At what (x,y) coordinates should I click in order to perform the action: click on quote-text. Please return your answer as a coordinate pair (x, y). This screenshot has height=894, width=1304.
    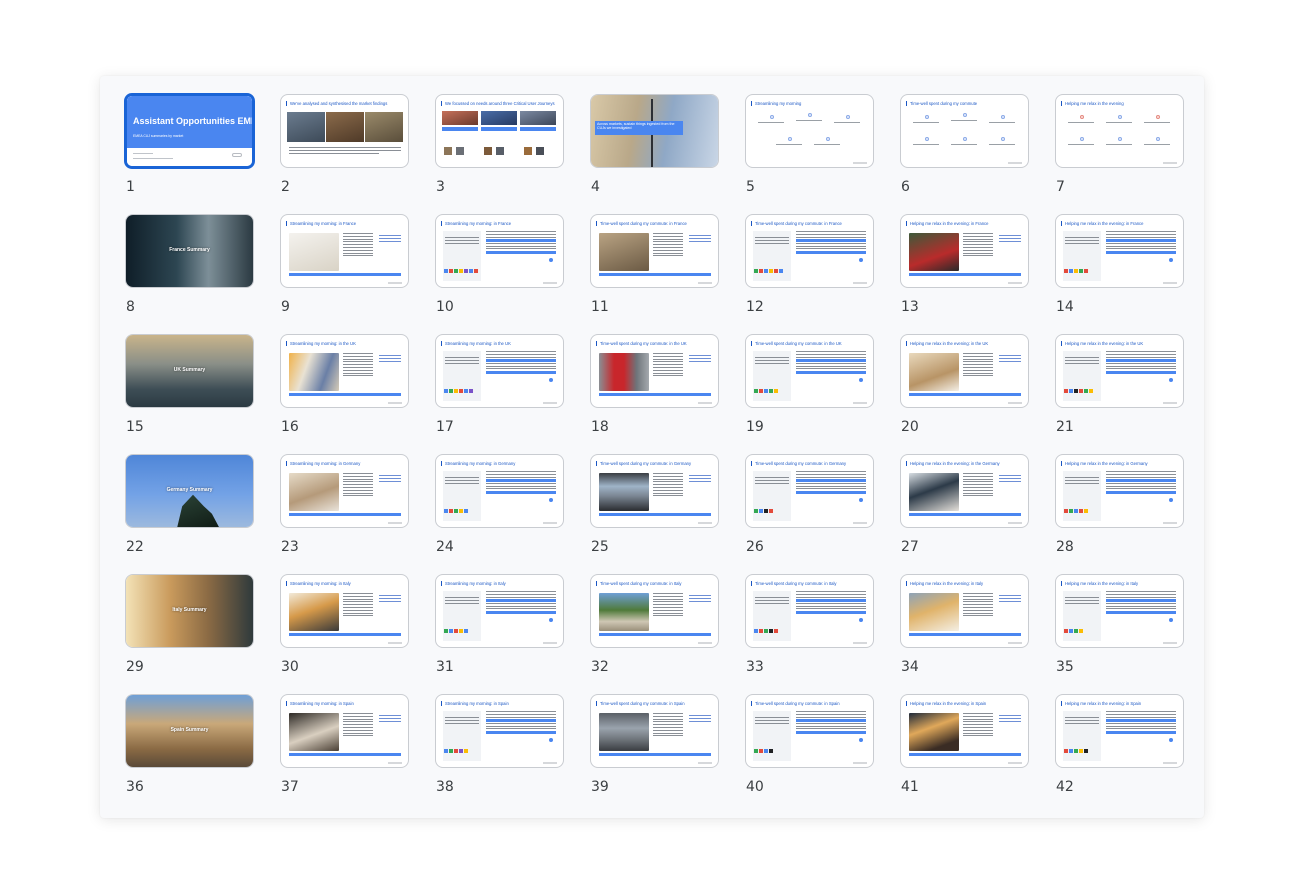
    Looking at the image, I should click on (1010, 359).